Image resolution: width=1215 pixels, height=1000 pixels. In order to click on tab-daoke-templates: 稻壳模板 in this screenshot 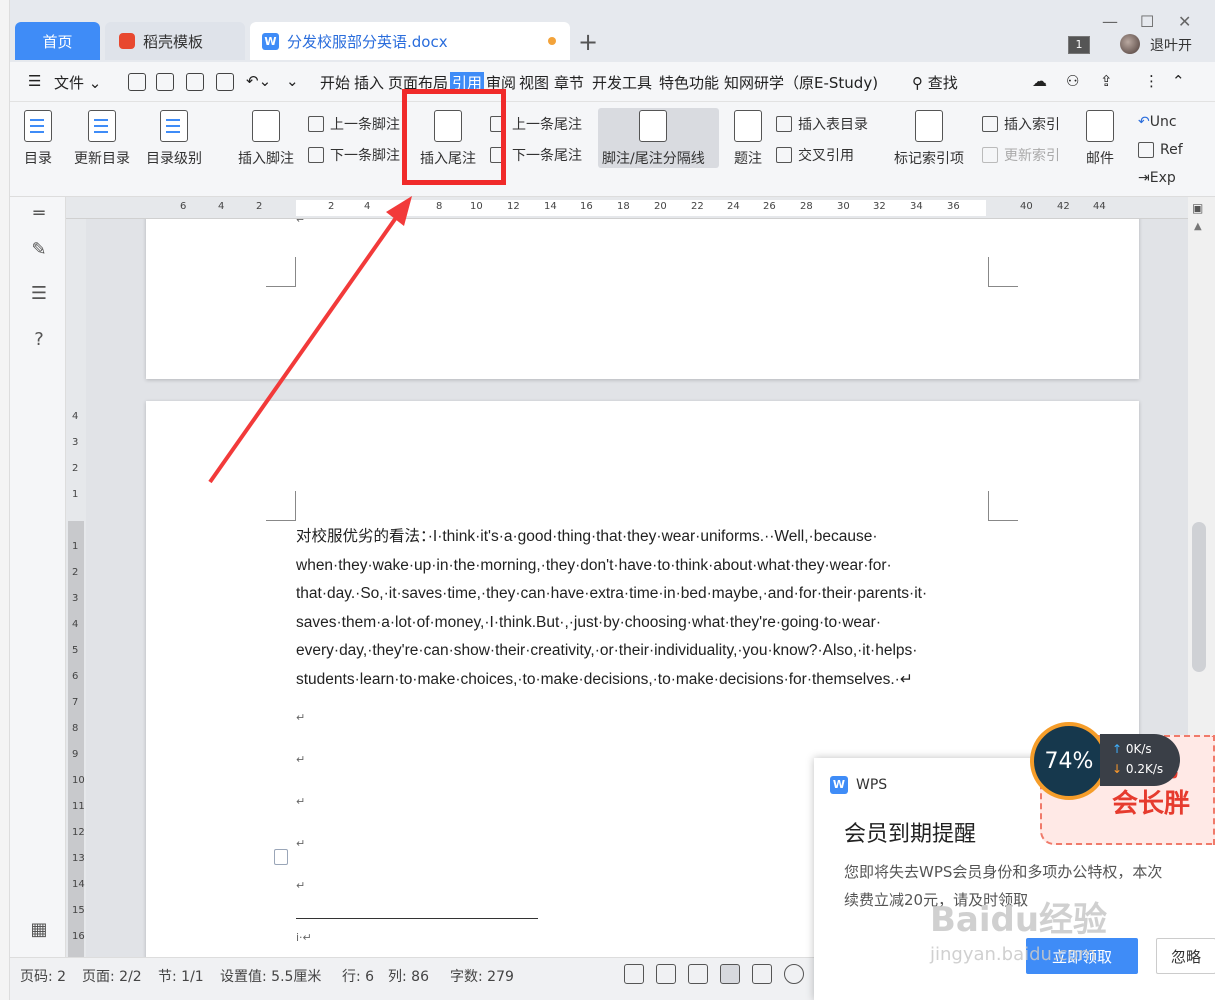, I will do `click(175, 41)`.